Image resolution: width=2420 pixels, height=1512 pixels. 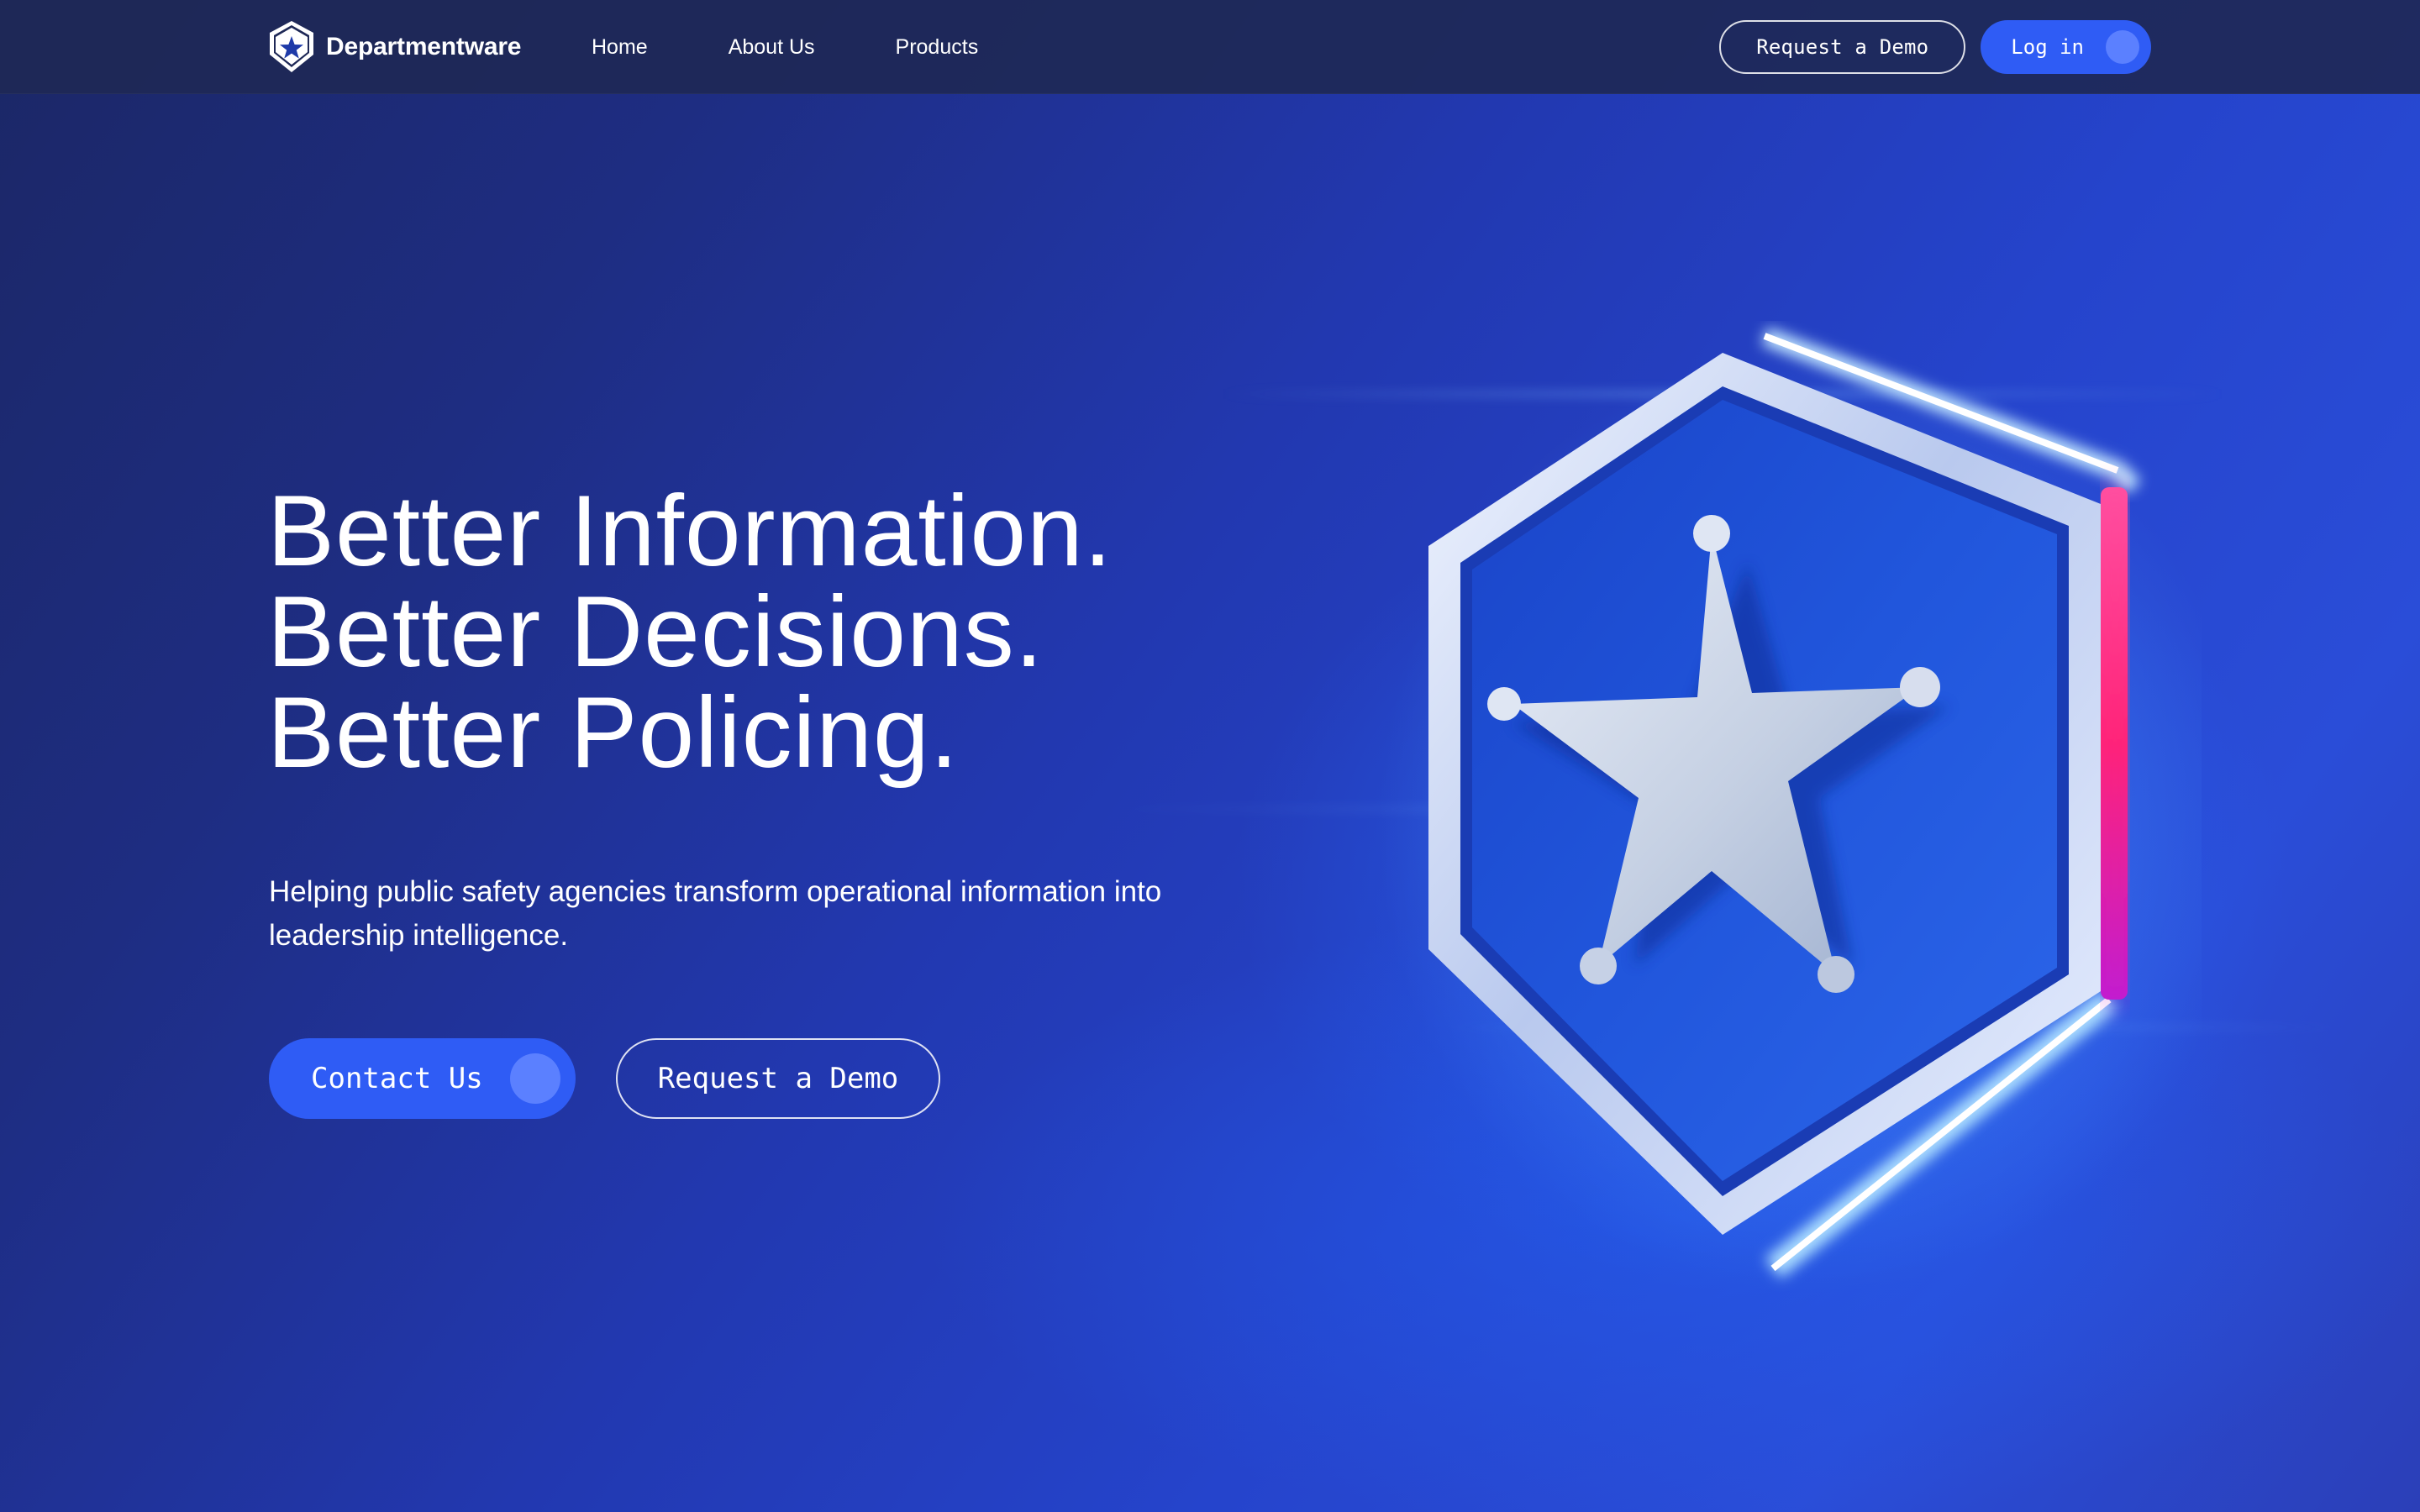 I want to click on contact-us-button: Contact Us, so click(x=422, y=1078).